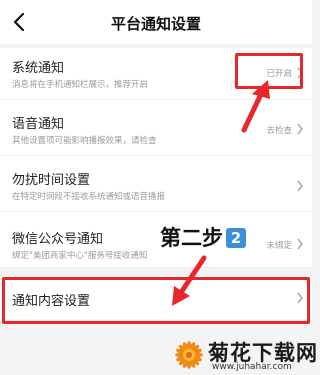 This screenshot has width=320, height=375. Describe the element at coordinates (80, 85) in the screenshot. I see `row-subtitle: 消息将在手机通知栏展示，推荐开启` at that location.